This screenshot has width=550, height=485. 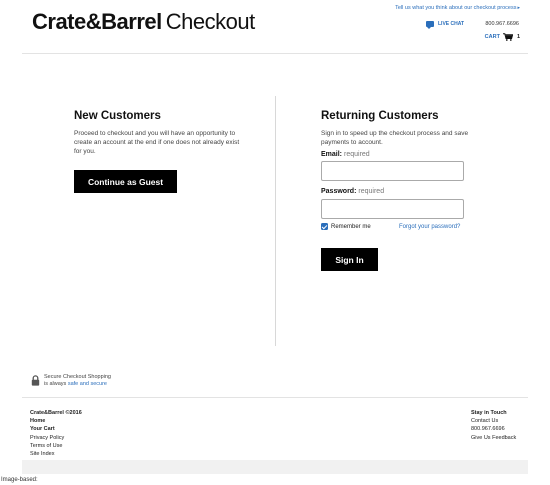 I want to click on continue-as-guest-button: Continue as Guest, so click(x=125, y=181).